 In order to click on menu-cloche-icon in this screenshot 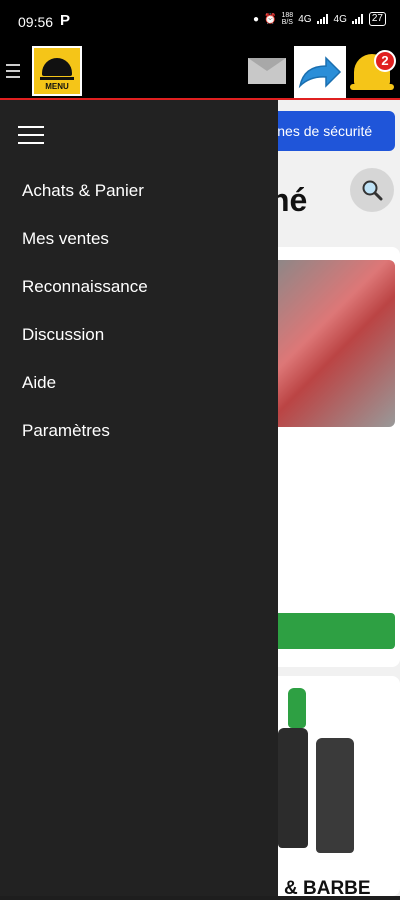, I will do `click(57, 67)`.